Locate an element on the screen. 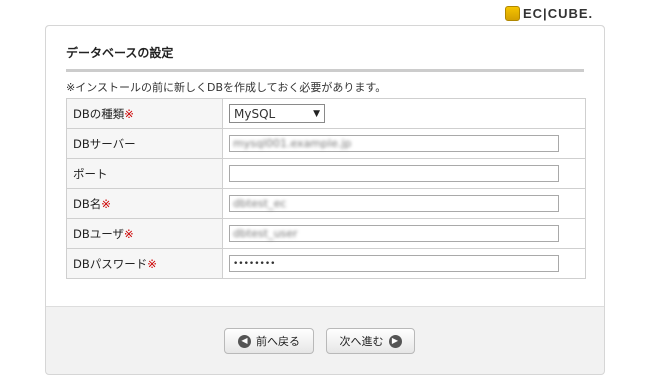  db-user-value: dbtest_user is located at coordinates (265, 233).